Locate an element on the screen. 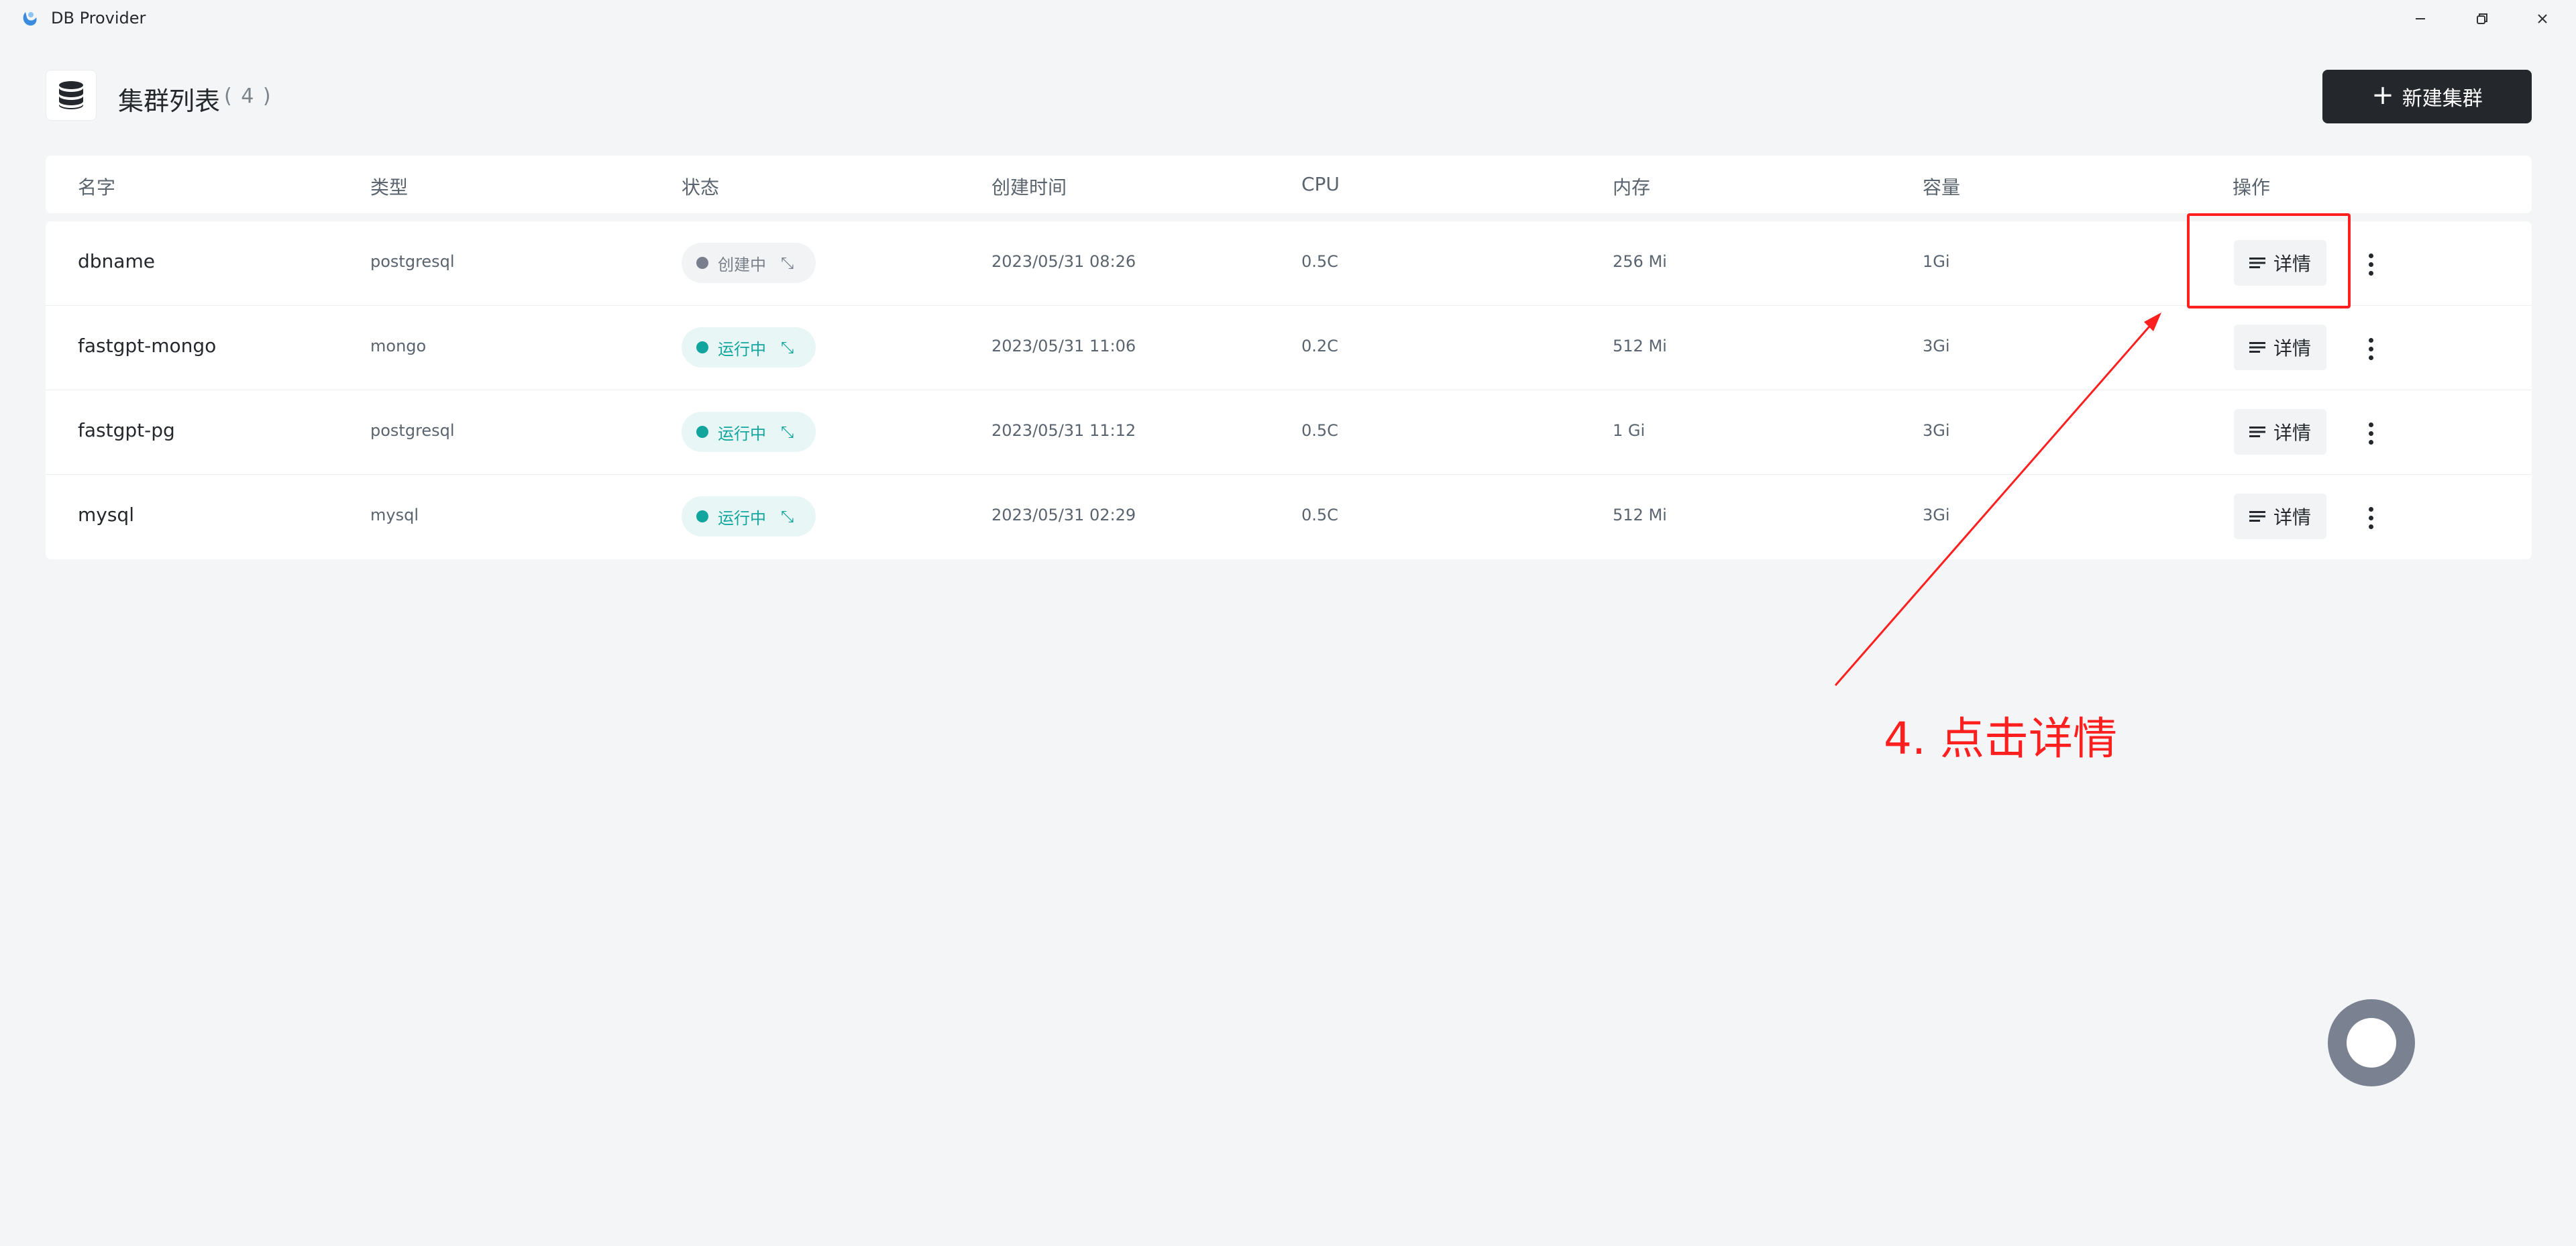  floating-assistant-button is located at coordinates (2371, 1042).